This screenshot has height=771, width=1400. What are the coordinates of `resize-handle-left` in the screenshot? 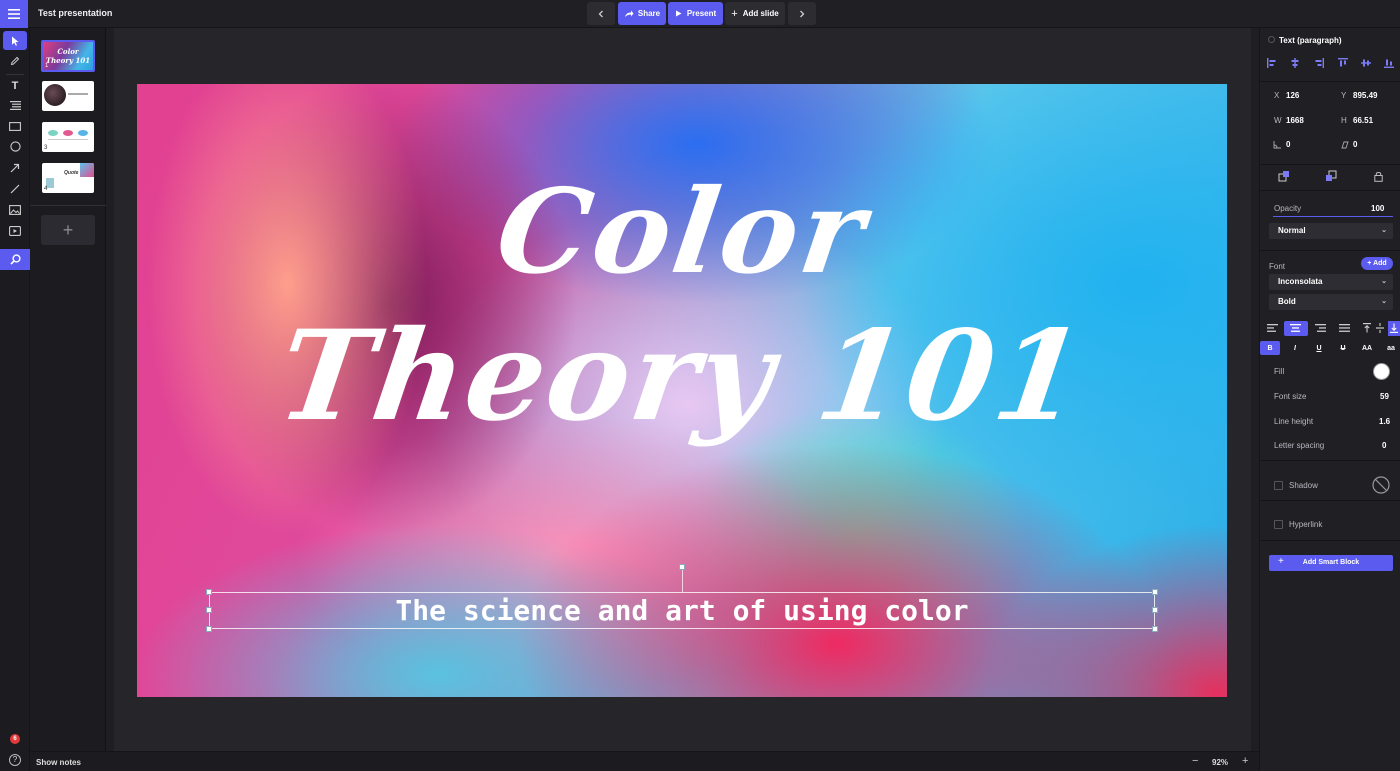 It's located at (209, 610).